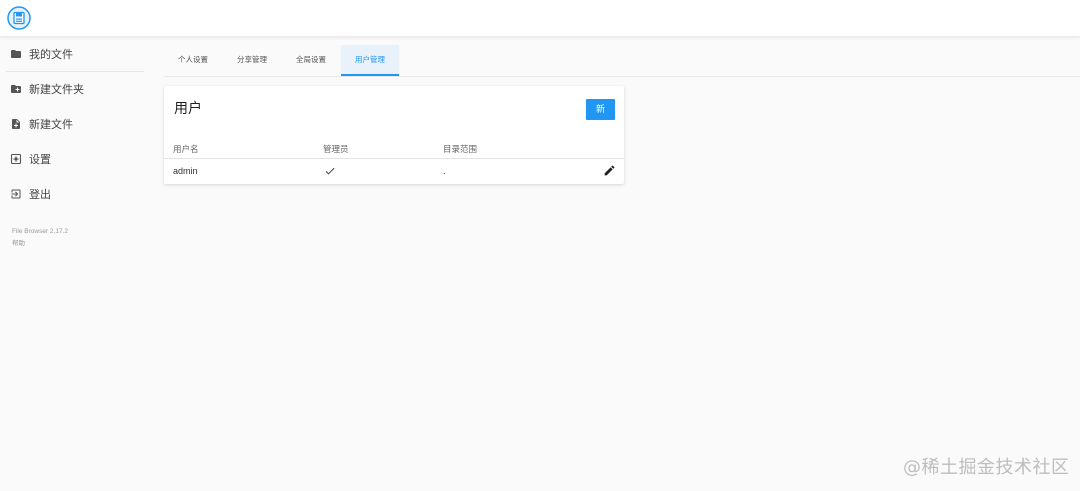 The image size is (1080, 491). I want to click on sidebar-item-new-file: 新建文件, so click(72, 124).